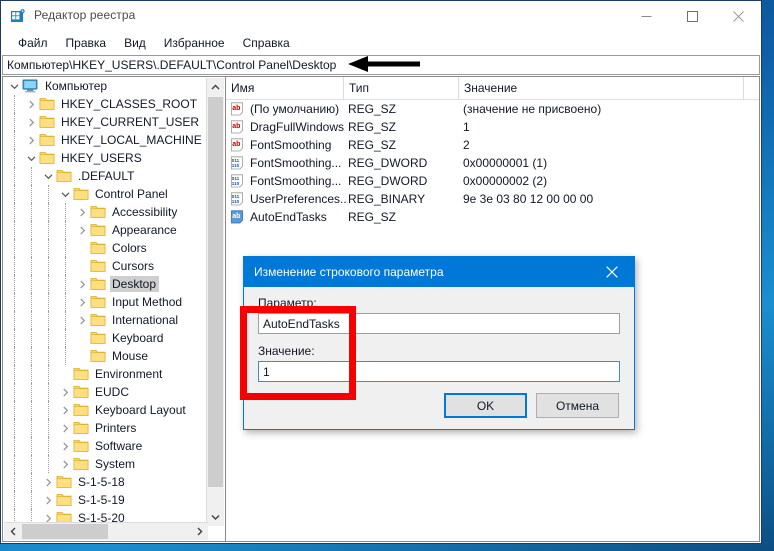 The image size is (774, 551). I want to click on window-titlebar: Редактор реестра, so click(381, 16).